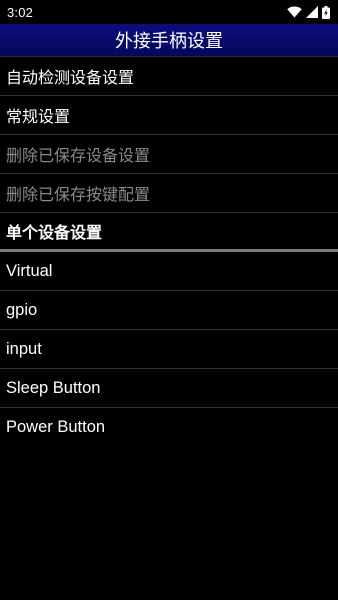 This screenshot has height=600, width=338. Describe the element at coordinates (169, 388) in the screenshot. I see `list-item-device-sleep-button: Sleep Button` at that location.